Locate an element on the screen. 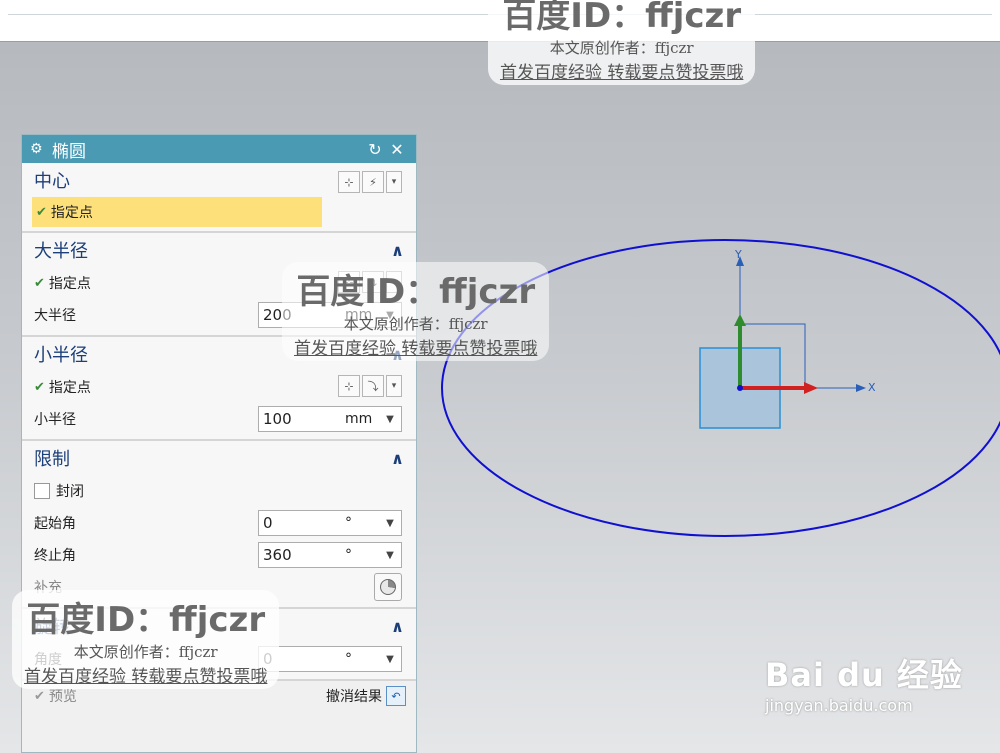  inferred-point-icon: ⤵ is located at coordinates (373, 386).